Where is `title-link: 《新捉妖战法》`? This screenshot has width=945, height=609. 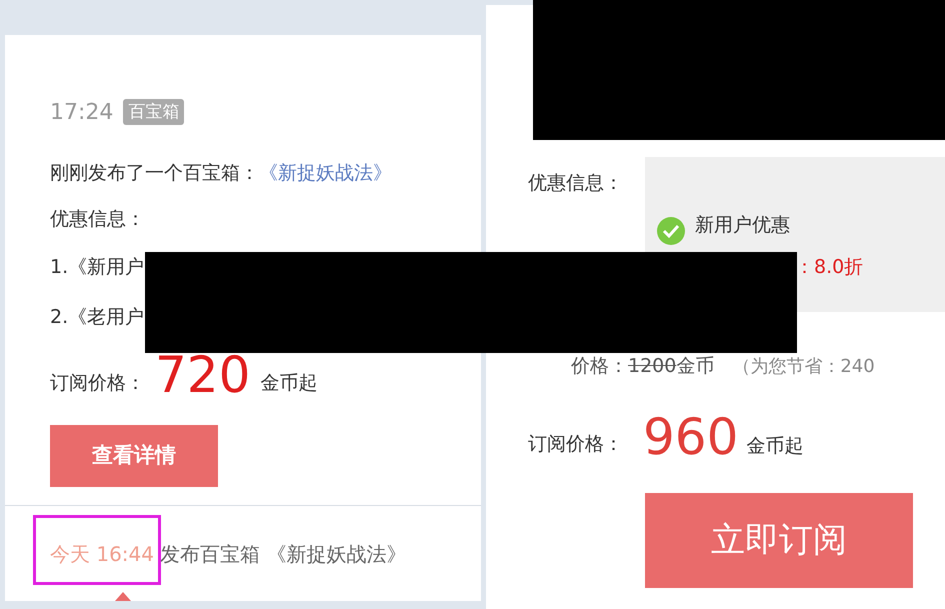 title-link: 《新捉妖战法》 is located at coordinates (325, 173).